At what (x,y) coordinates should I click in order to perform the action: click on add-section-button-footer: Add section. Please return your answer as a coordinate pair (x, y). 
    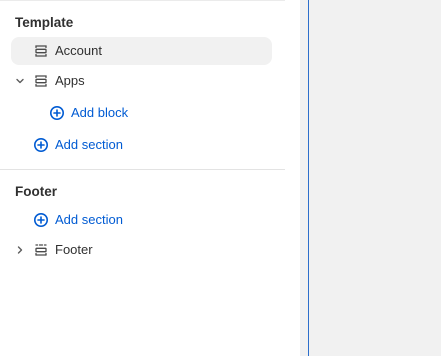
    Looking at the image, I should click on (123, 220).